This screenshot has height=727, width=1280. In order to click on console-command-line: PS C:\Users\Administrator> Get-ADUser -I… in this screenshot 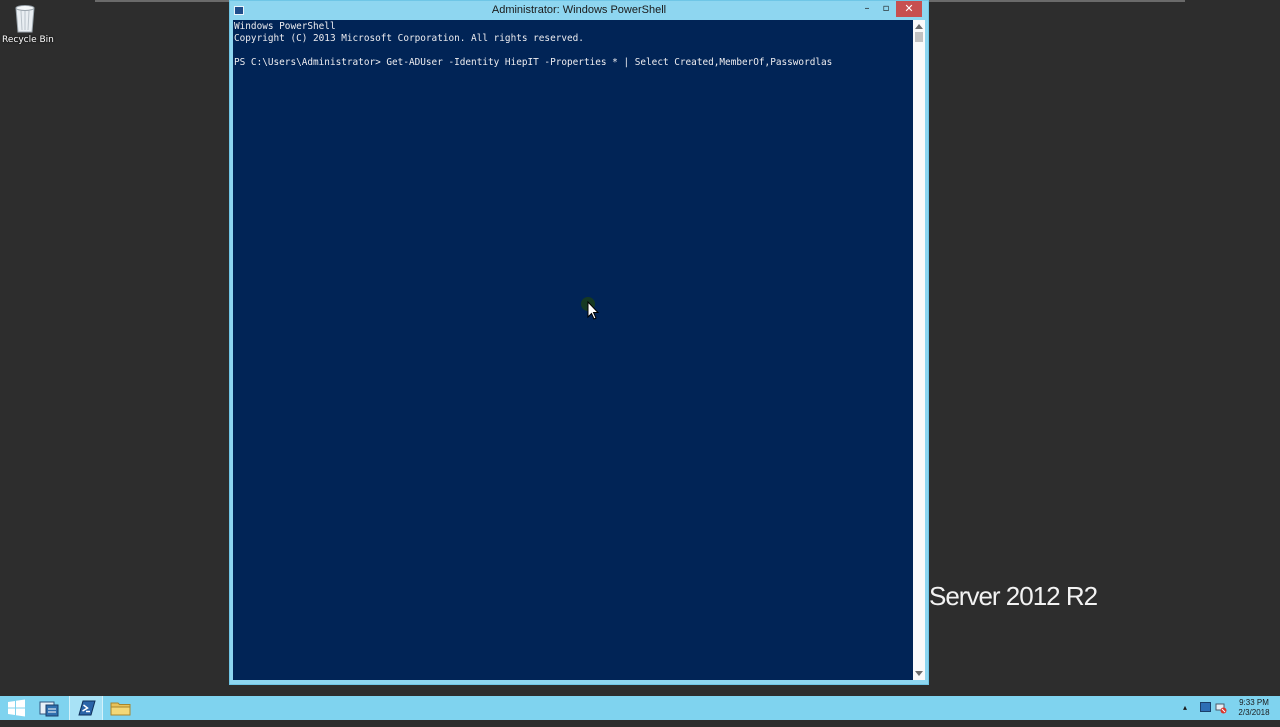, I will do `click(533, 62)`.